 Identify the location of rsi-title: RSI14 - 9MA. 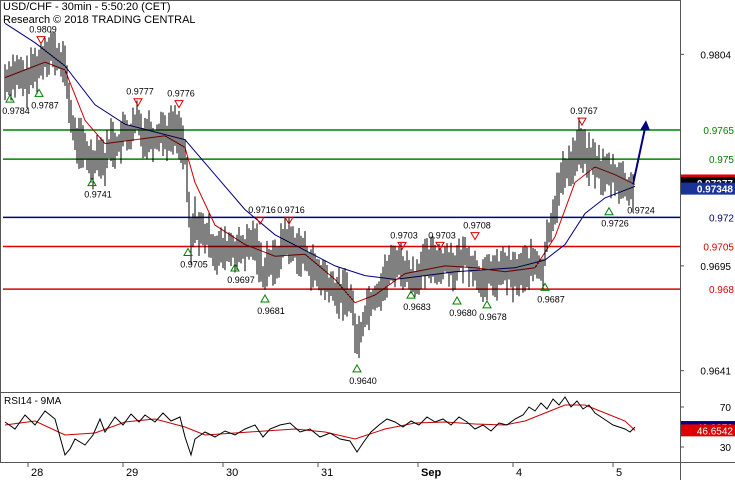
(33, 401).